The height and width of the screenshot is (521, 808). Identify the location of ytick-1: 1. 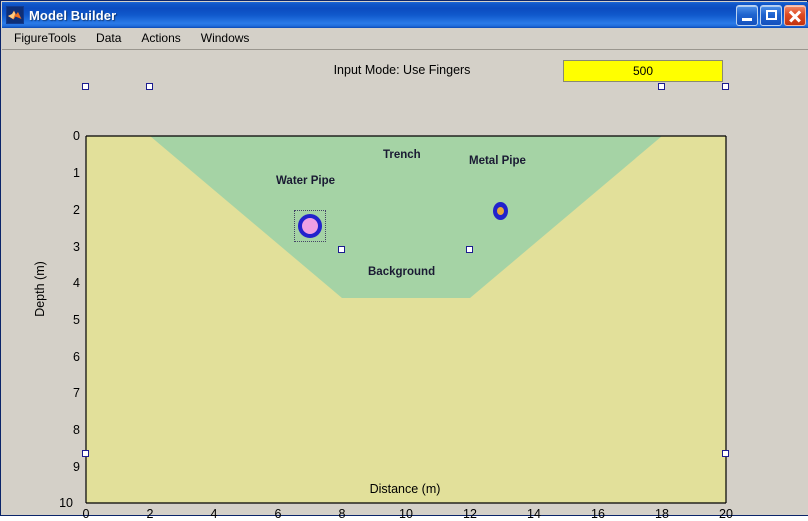
(76, 173).